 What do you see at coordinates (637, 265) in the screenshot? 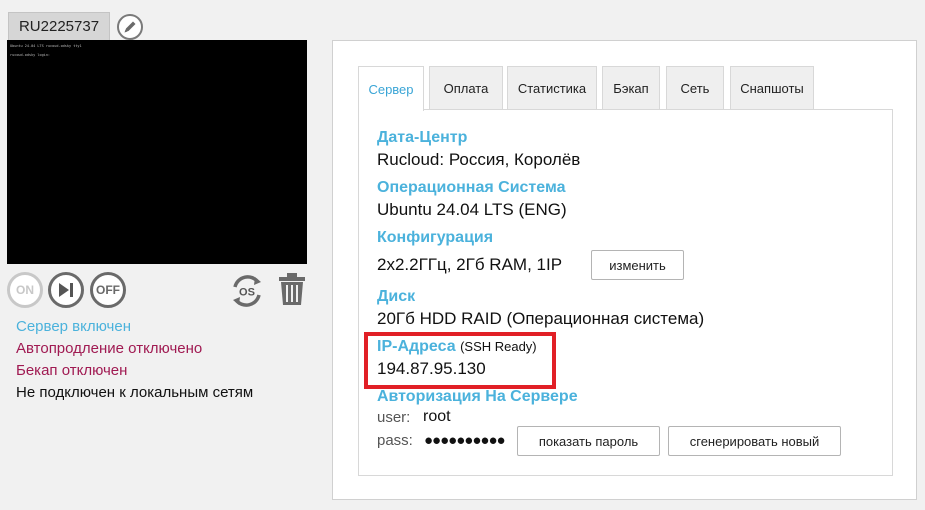
I see `change-config-button: изменить` at bounding box center [637, 265].